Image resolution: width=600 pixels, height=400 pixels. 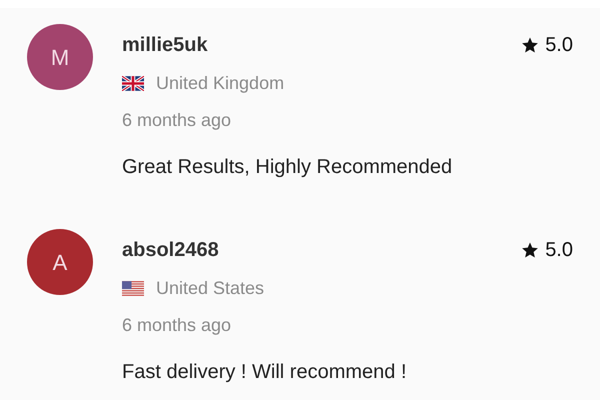 I want to click on avatar: M, so click(x=60, y=57).